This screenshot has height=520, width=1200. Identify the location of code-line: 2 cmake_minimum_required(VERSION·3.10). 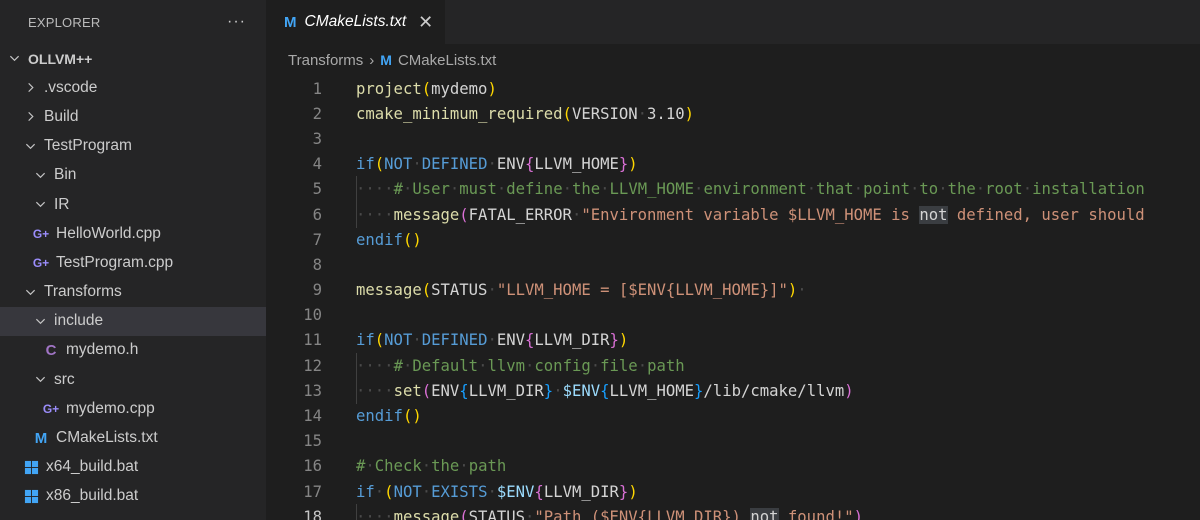
(733, 113).